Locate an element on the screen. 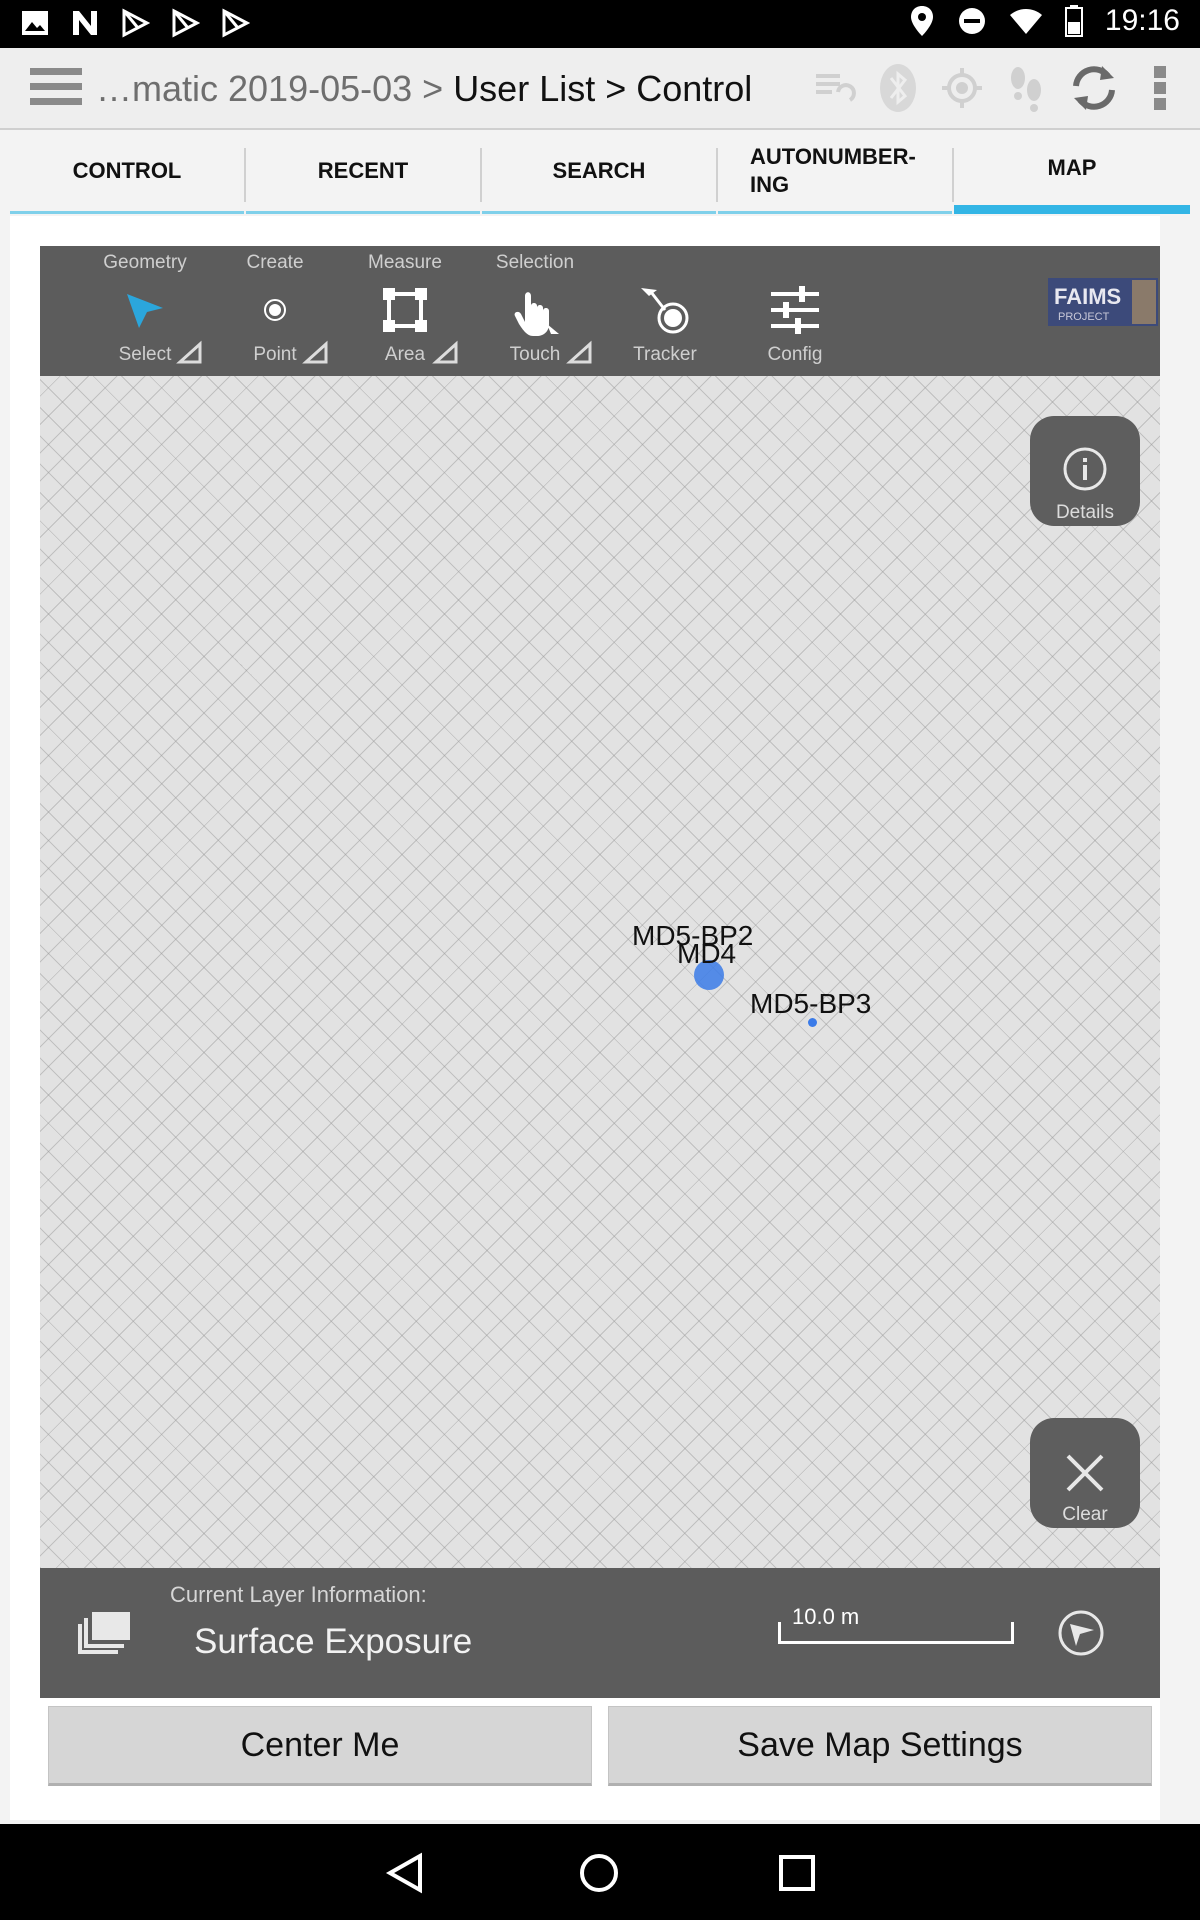 This screenshot has height=1920, width=1200. overflow-menu-icon is located at coordinates (1160, 88).